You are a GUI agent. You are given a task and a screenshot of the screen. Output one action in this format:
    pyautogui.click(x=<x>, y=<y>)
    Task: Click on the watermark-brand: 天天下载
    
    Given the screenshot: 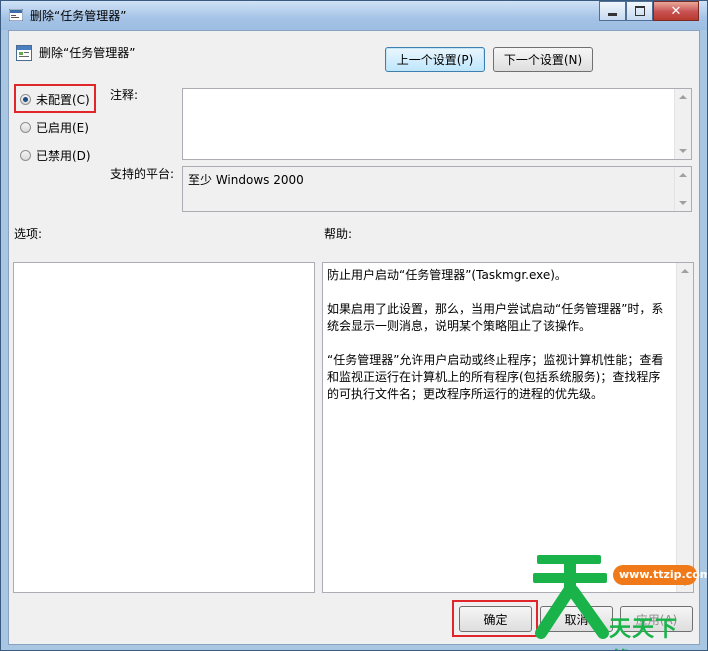 What is the action you would take?
    pyautogui.click(x=644, y=633)
    